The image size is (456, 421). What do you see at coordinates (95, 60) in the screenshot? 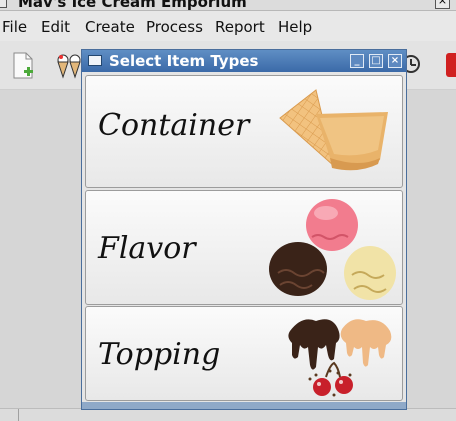
I see `dialog-window-icon` at bounding box center [95, 60].